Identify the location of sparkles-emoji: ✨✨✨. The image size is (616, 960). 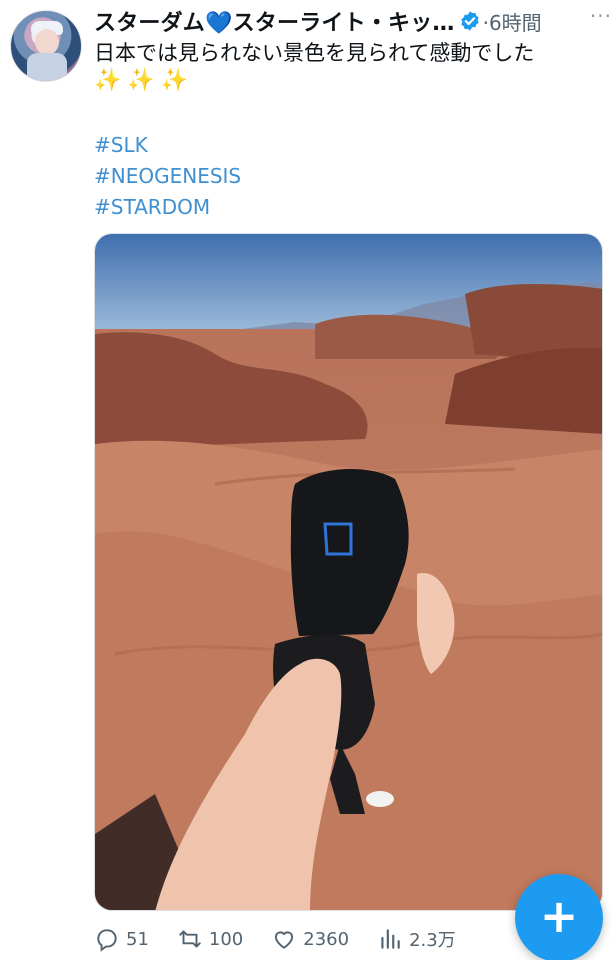
(144, 80).